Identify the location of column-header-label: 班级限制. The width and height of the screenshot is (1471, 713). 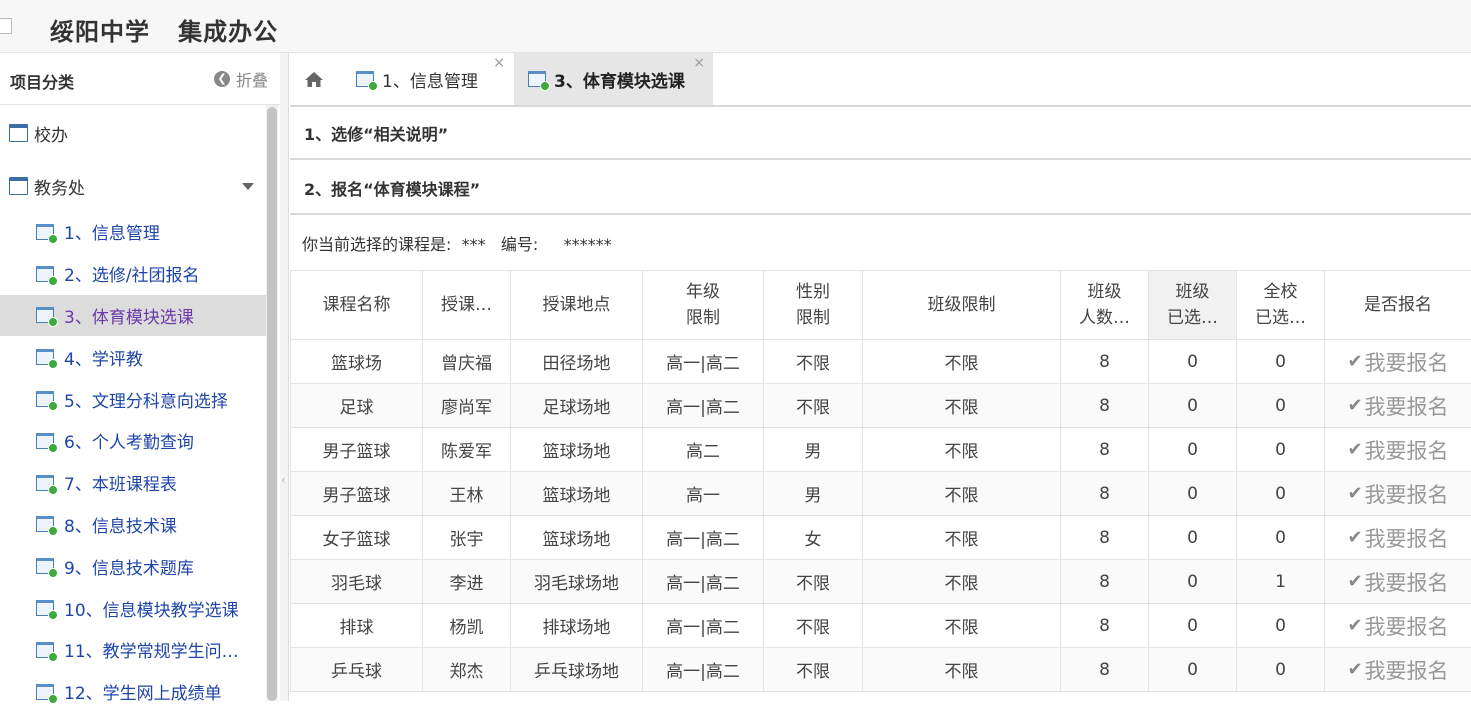
(961, 305).